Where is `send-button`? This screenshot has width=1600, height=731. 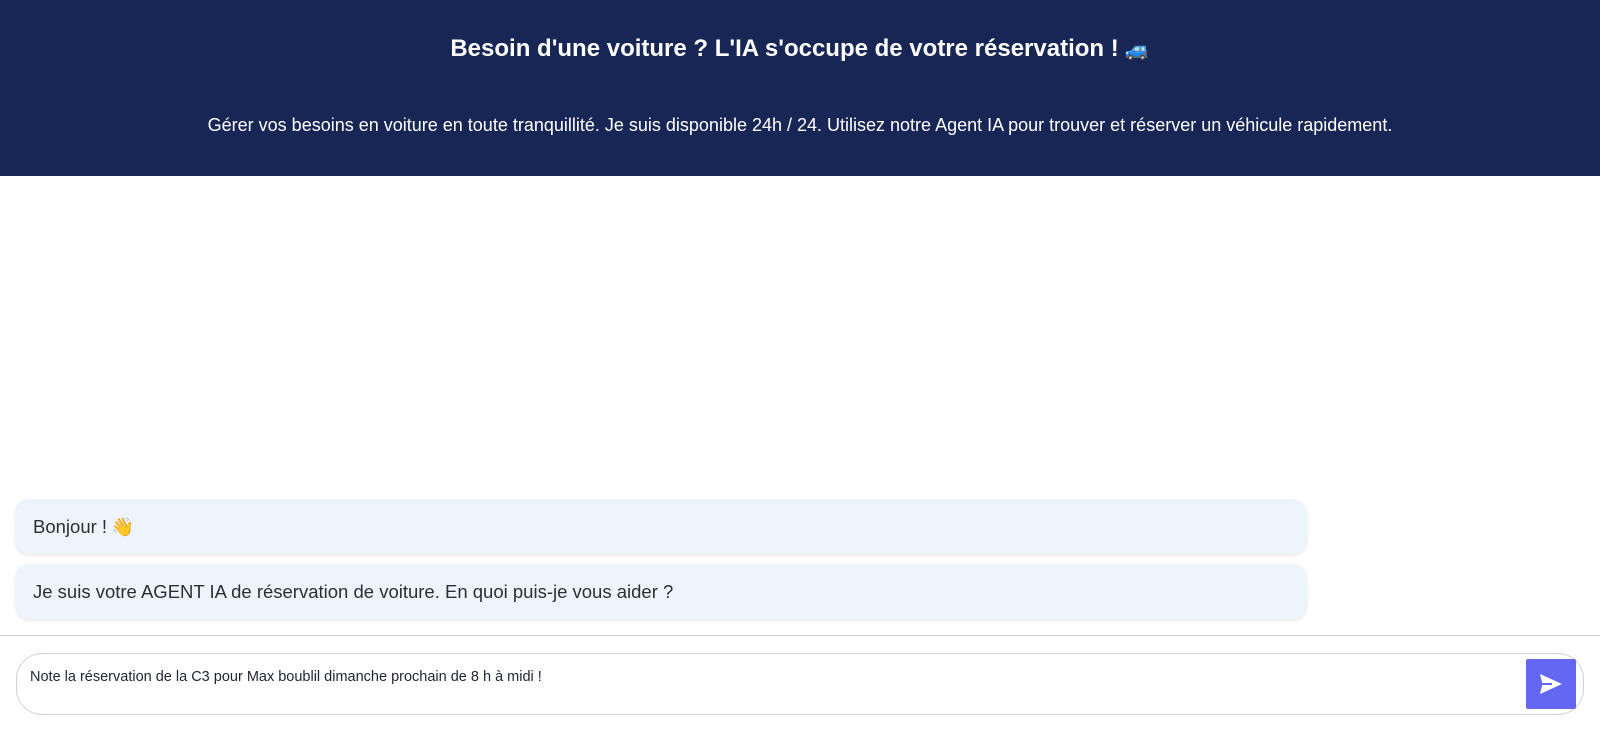
send-button is located at coordinates (1551, 684).